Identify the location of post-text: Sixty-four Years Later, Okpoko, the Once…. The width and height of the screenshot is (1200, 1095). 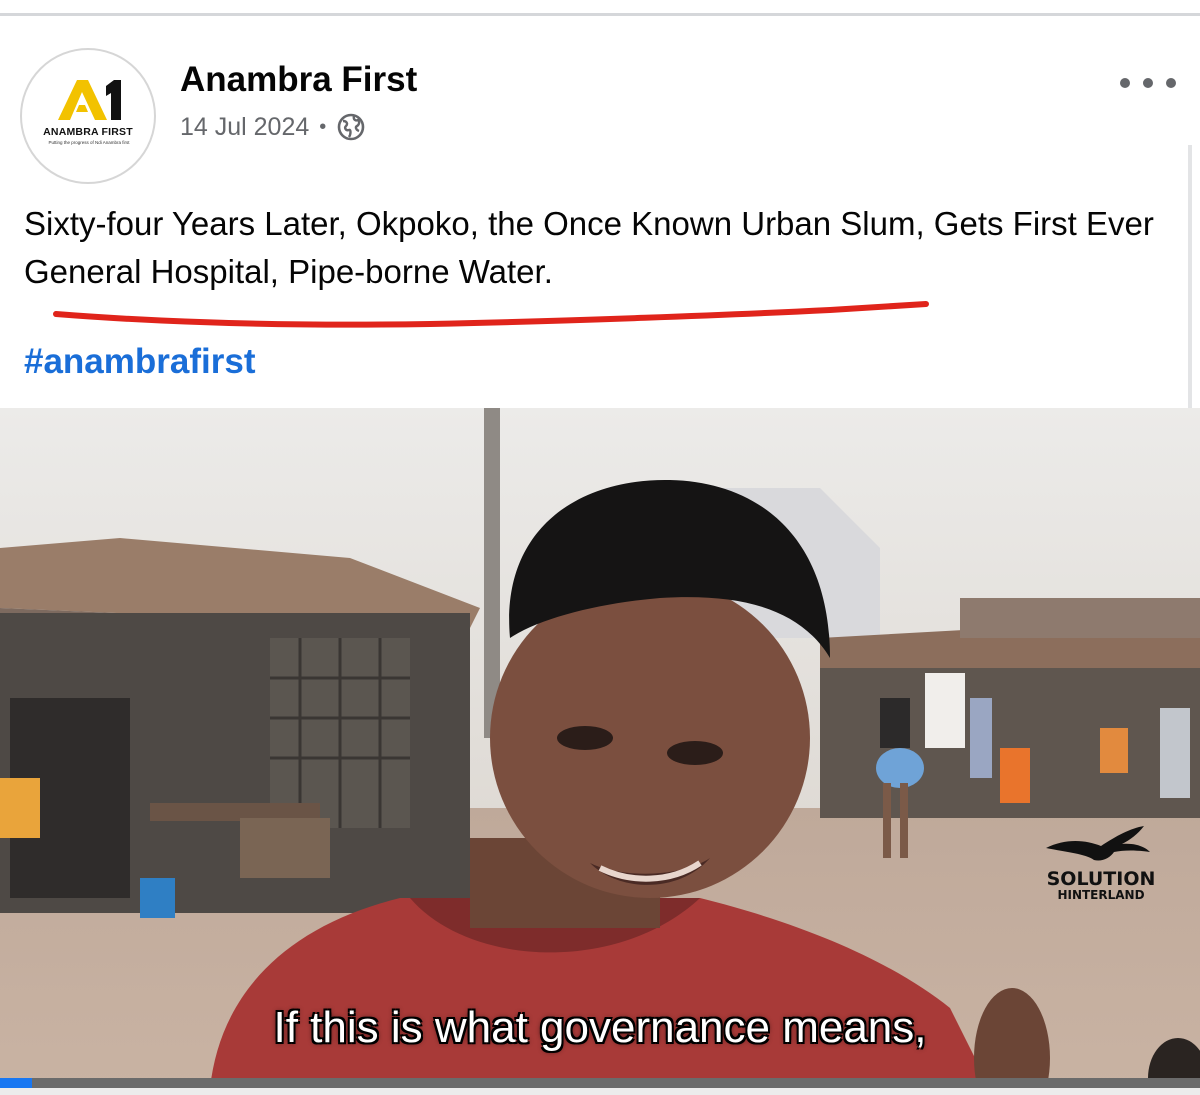
(589, 247).